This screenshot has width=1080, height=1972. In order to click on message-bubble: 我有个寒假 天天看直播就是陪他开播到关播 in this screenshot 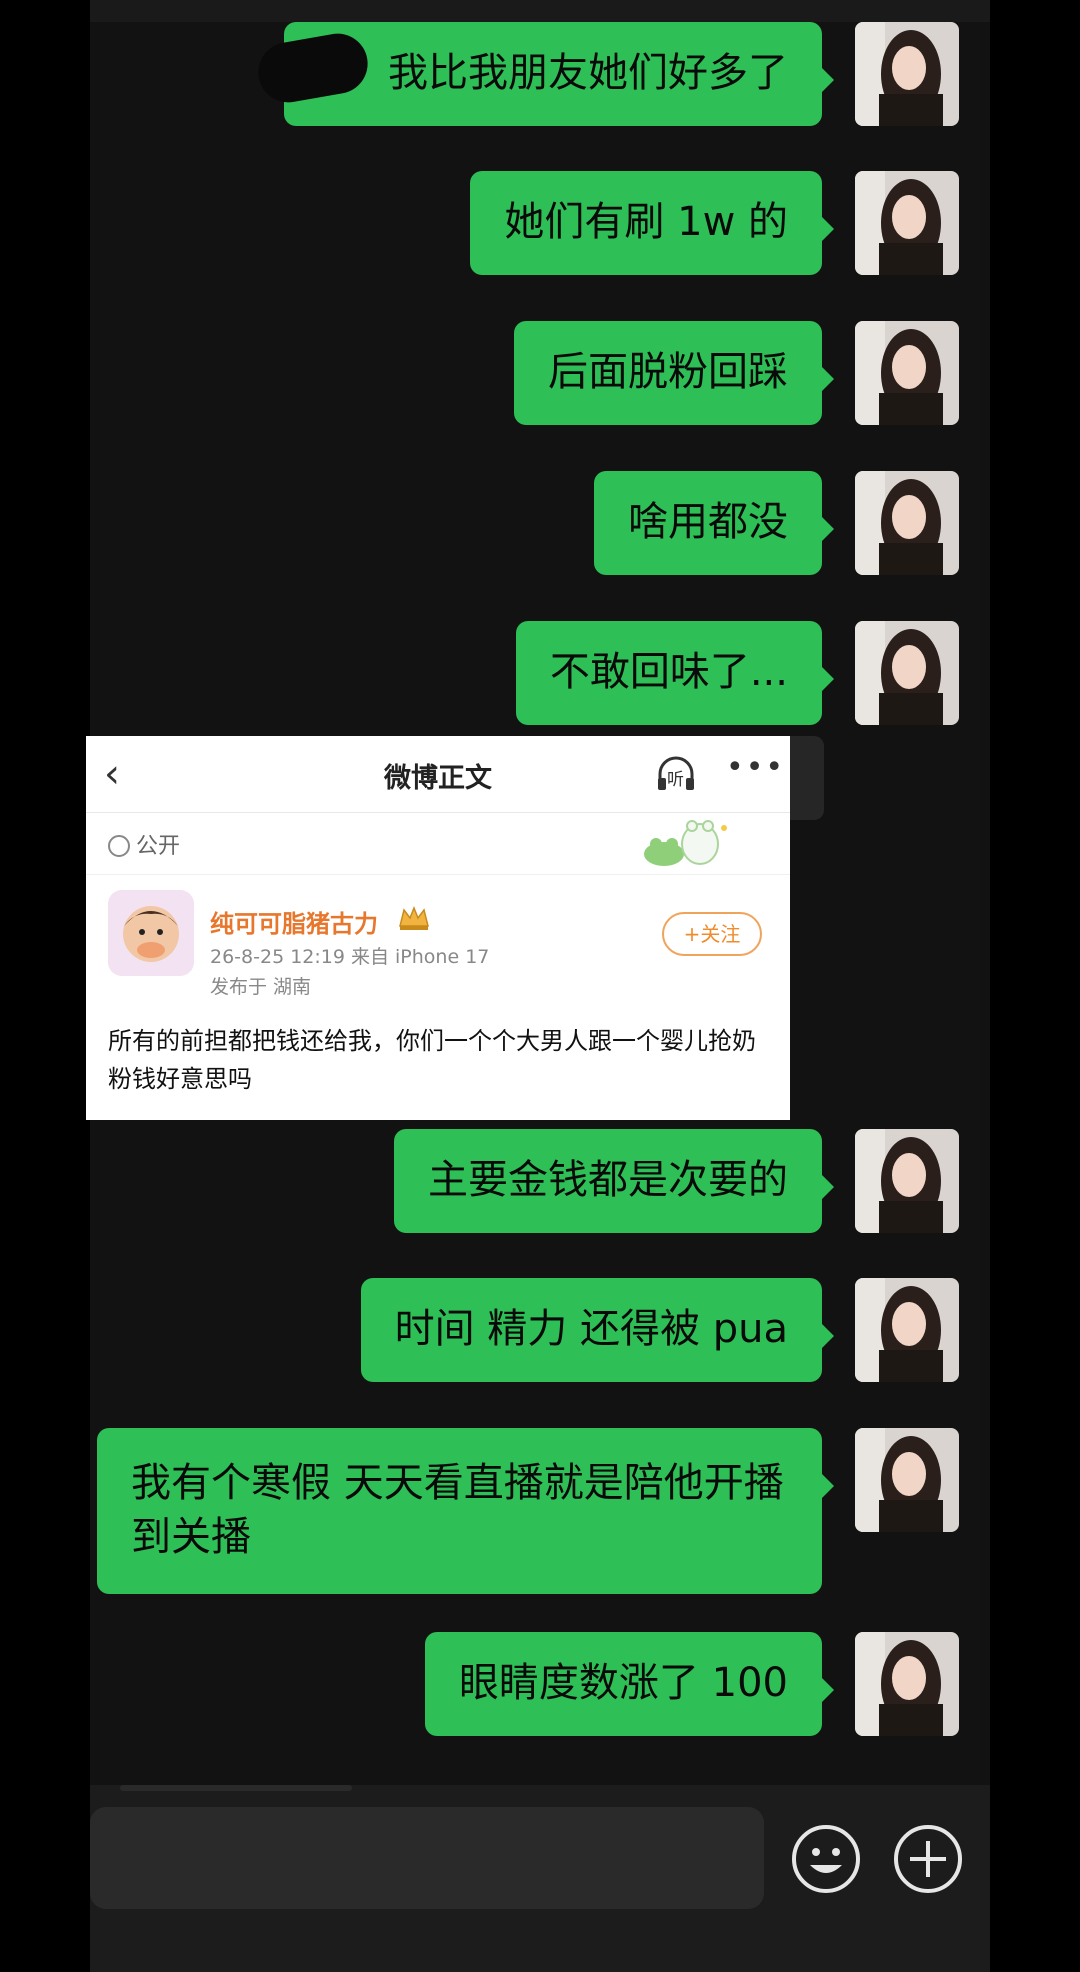, I will do `click(465, 1511)`.